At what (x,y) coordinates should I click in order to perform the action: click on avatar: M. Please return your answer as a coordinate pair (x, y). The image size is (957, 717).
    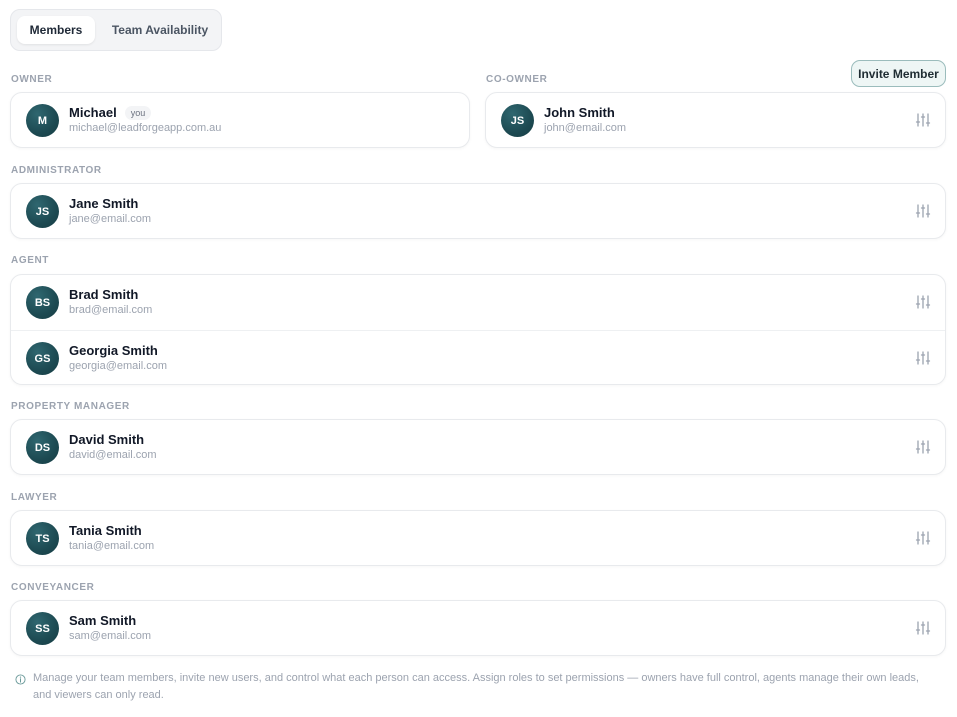
    Looking at the image, I should click on (42, 120).